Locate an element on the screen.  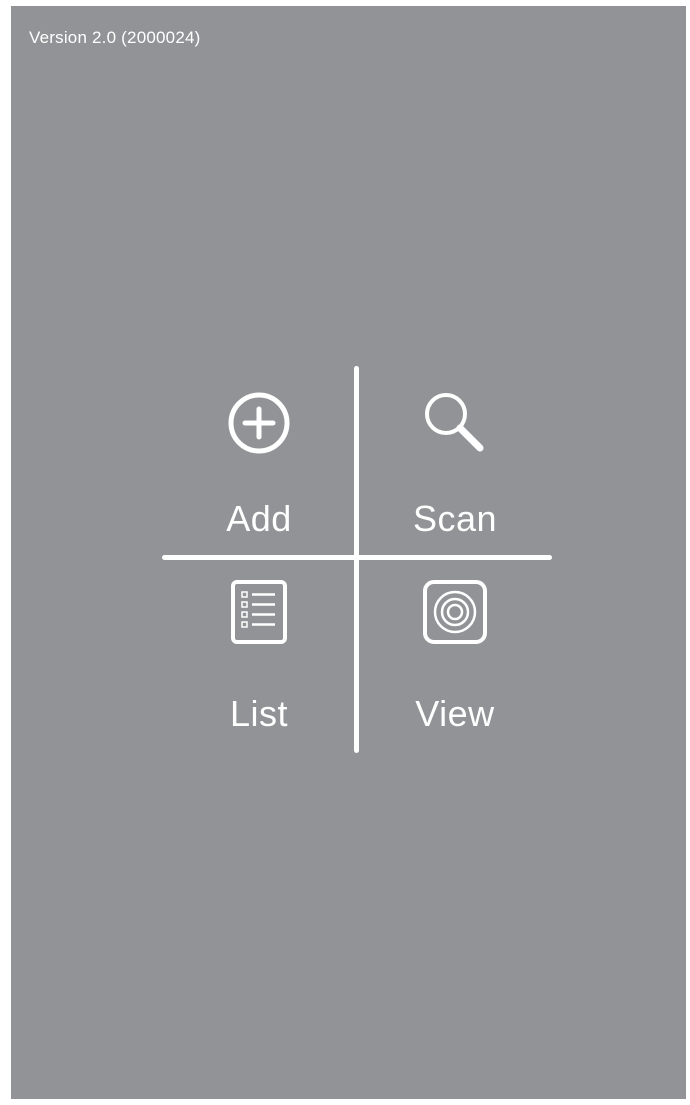
scan-button: Scan is located at coordinates (455, 461).